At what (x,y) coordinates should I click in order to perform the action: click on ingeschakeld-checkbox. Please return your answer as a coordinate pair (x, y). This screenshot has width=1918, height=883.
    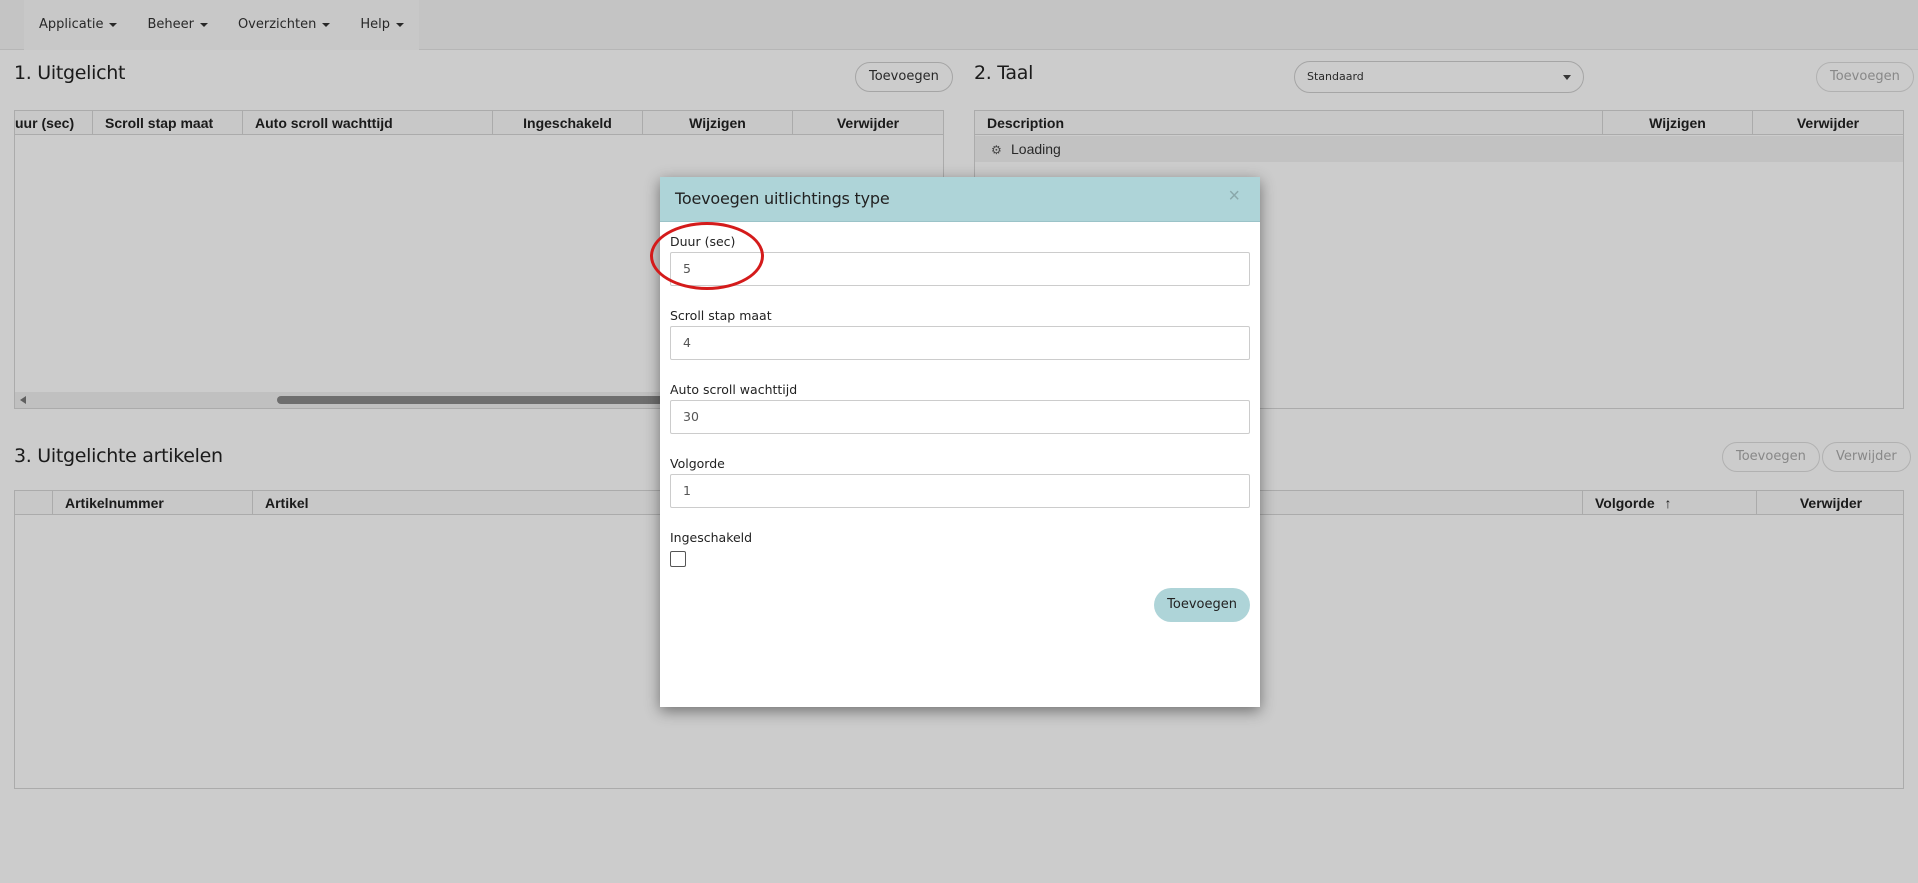
    Looking at the image, I should click on (678, 559).